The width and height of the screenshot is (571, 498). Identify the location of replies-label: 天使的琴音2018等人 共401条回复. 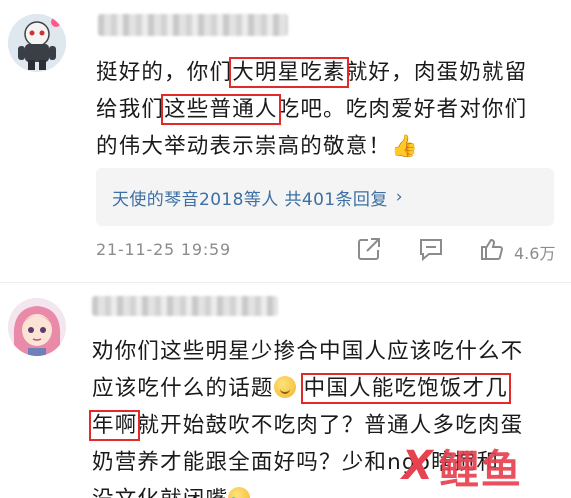
(250, 199).